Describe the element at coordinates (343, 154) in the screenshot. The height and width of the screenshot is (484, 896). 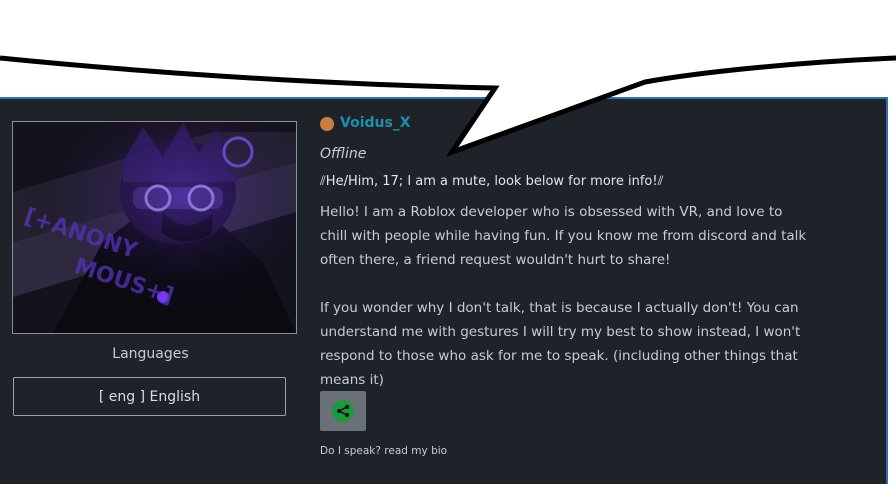
I see `presence-status: Offline` at that location.